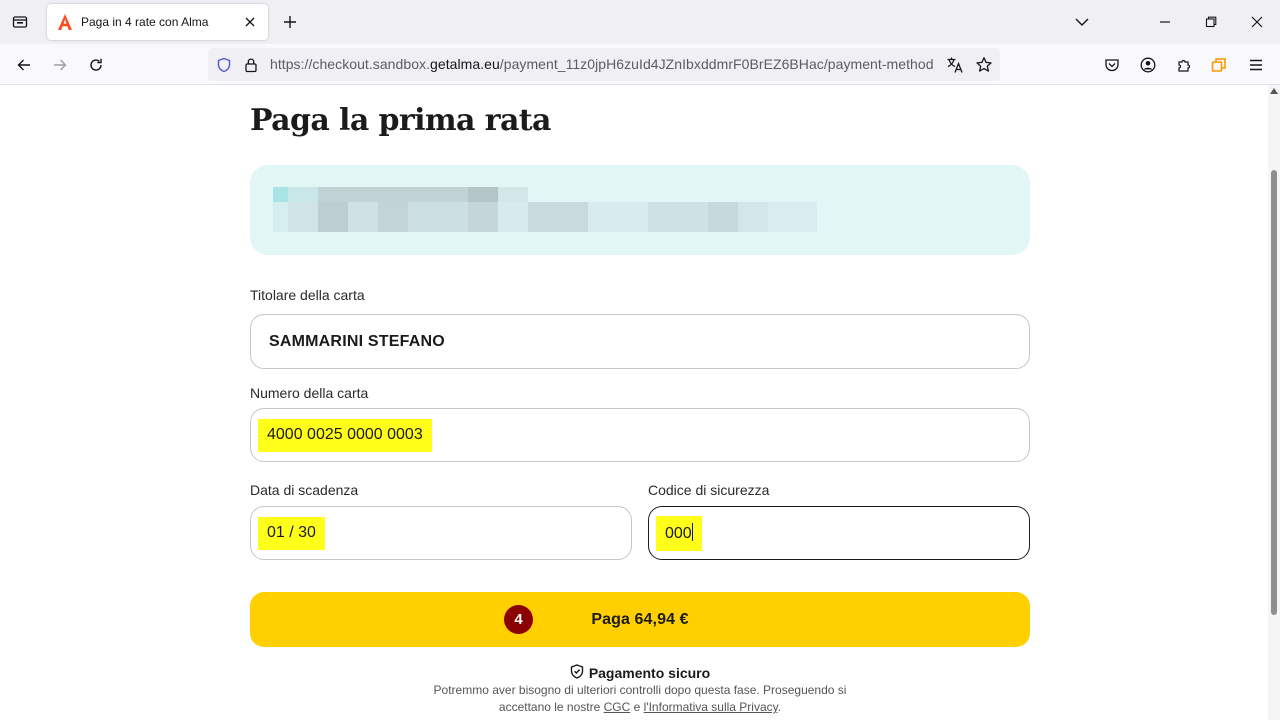 This screenshot has height=720, width=1280. Describe the element at coordinates (779, 707) in the screenshot. I see `legal-text-post: .` at that location.